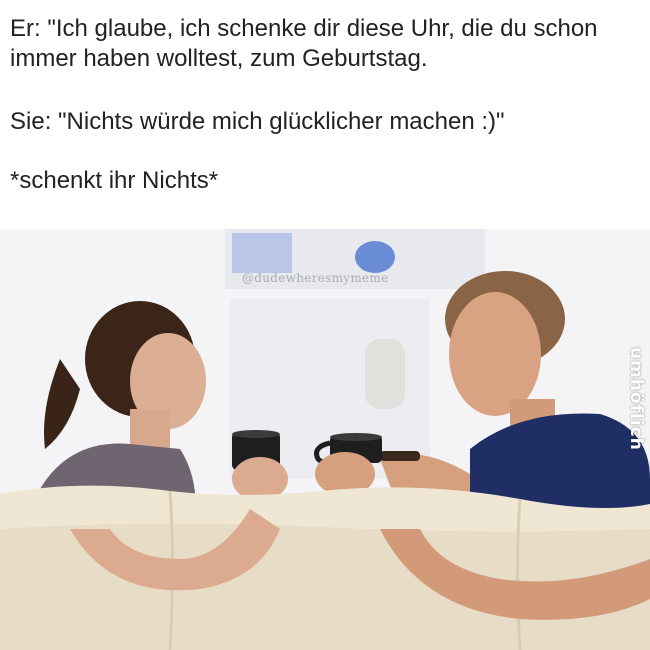  What do you see at coordinates (495, 354) in the screenshot?
I see `man-face` at bounding box center [495, 354].